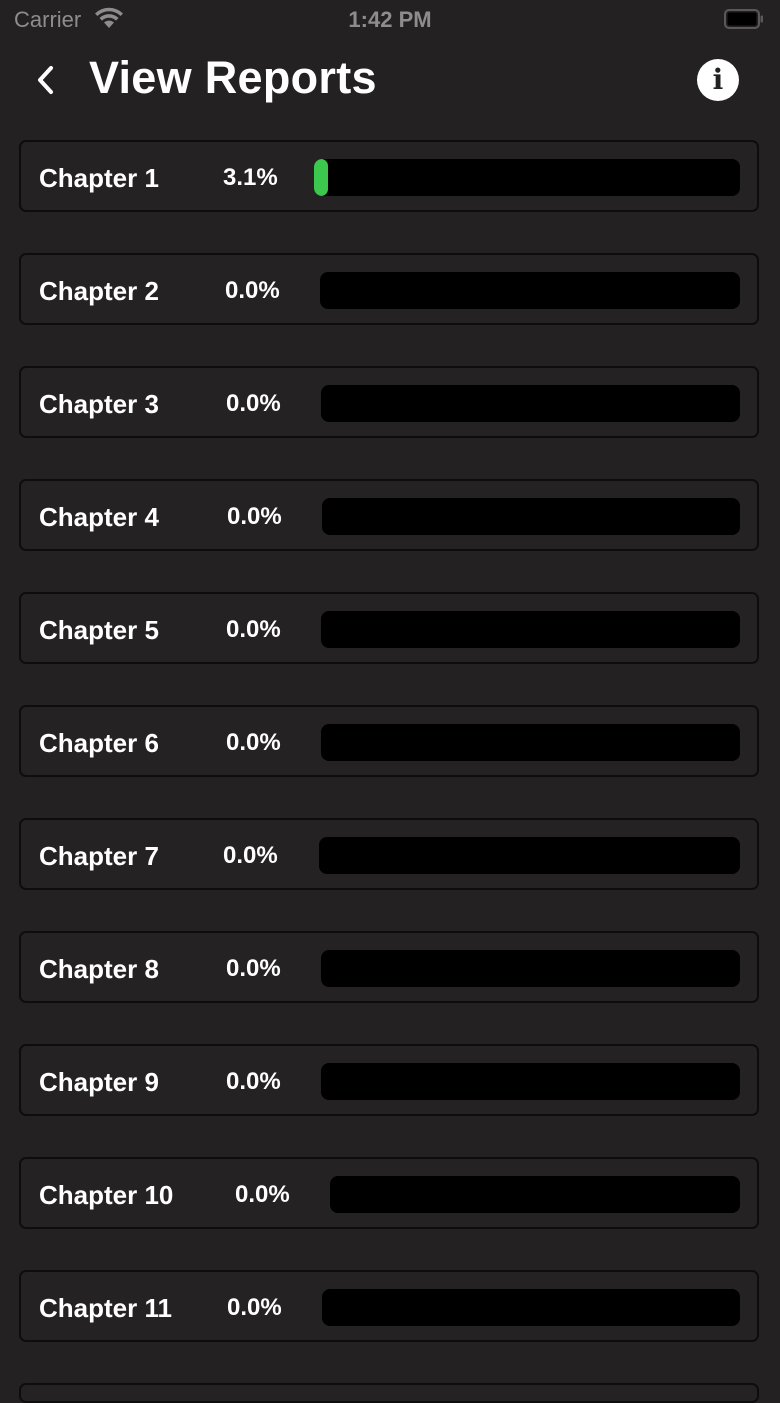 This screenshot has width=780, height=1403. Describe the element at coordinates (99, 291) in the screenshot. I see `chapter-label: Chapter 2` at that location.